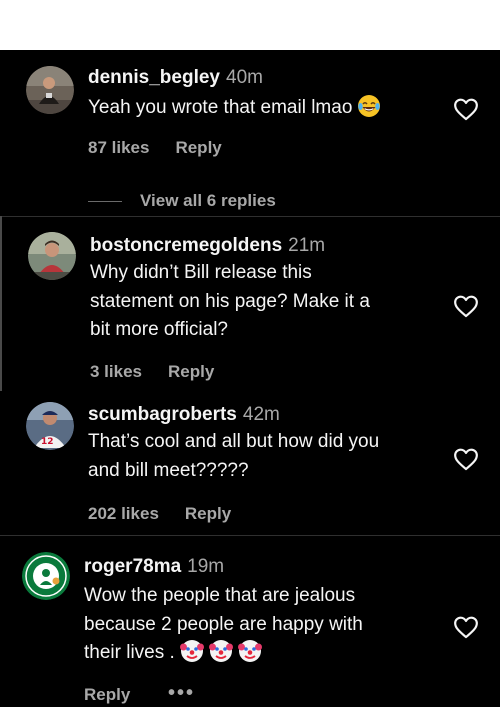 This screenshot has height=707, width=500. I want to click on comment-text: and bill meet?????, so click(168, 470).